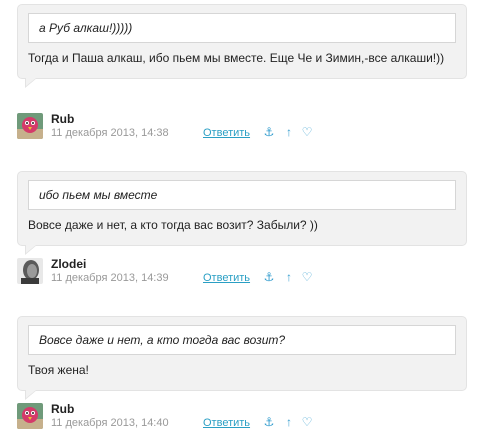 Image resolution: width=481 pixels, height=439 pixels. I want to click on comment-date: 11 декабря 2013, 14:38, so click(110, 133).